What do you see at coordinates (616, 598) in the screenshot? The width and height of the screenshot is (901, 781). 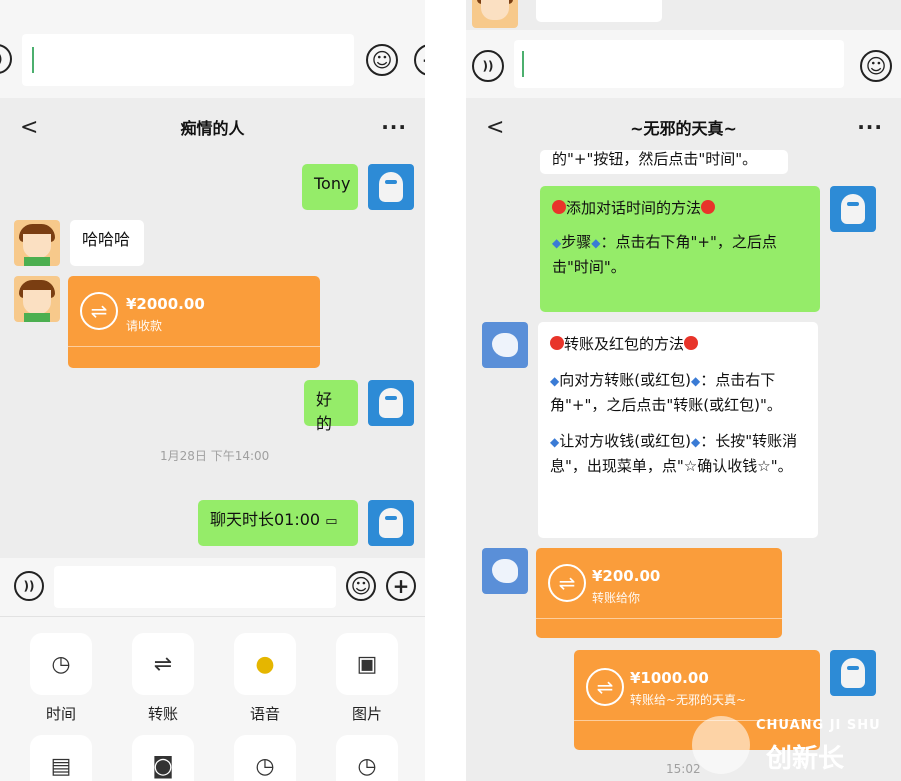 I see `transfer-note: 转账给你` at bounding box center [616, 598].